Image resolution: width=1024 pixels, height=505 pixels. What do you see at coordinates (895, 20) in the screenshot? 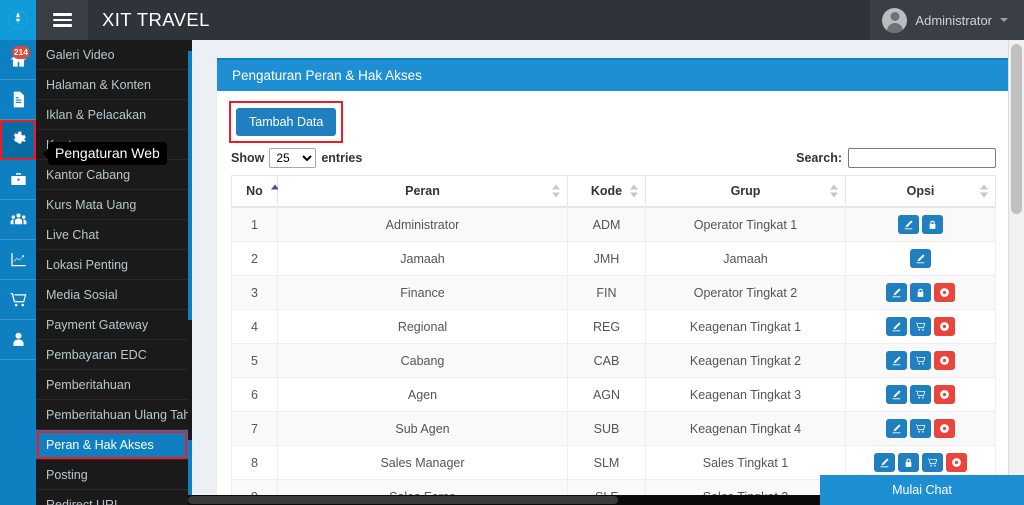
I see `avatar` at bounding box center [895, 20].